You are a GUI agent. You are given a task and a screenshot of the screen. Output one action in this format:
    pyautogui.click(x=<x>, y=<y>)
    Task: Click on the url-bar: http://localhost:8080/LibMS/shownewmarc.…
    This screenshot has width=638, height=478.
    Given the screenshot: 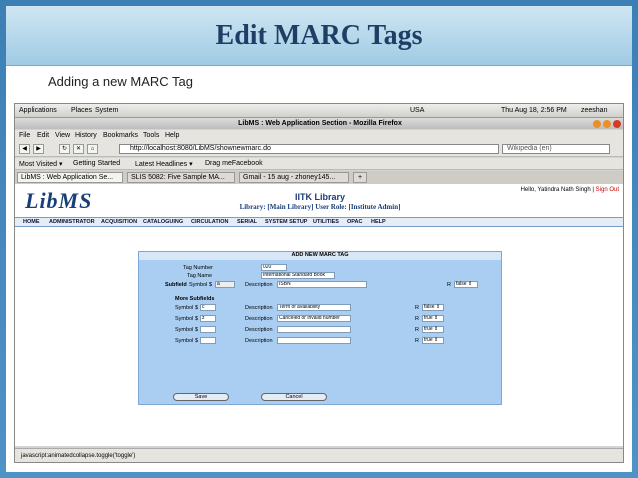 What is the action you would take?
    pyautogui.click(x=309, y=149)
    